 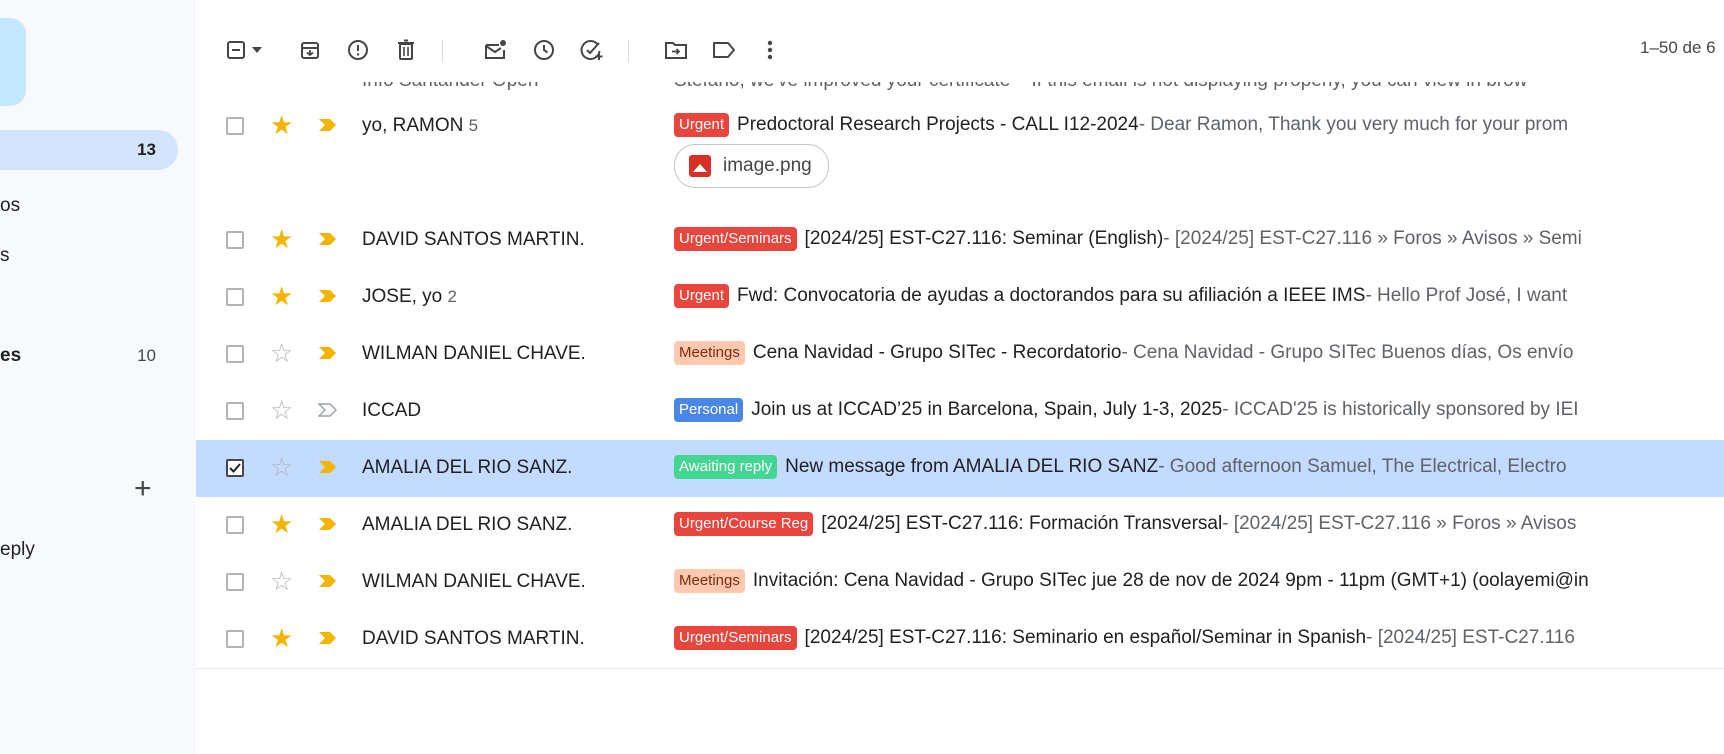 What do you see at coordinates (89, 550) in the screenshot?
I see `sidebar-item-awaiting-reply: eply` at bounding box center [89, 550].